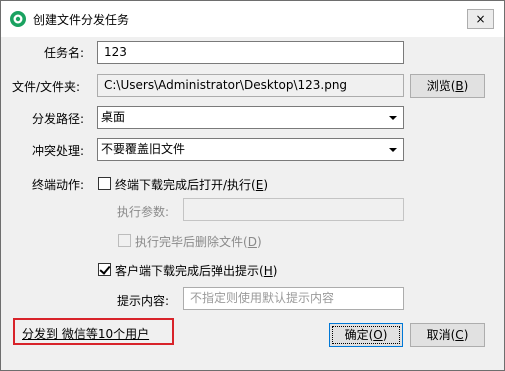 Image resolution: width=505 pixels, height=371 pixels. Describe the element at coordinates (113, 117) in the screenshot. I see `path-value: 桌面` at that location.